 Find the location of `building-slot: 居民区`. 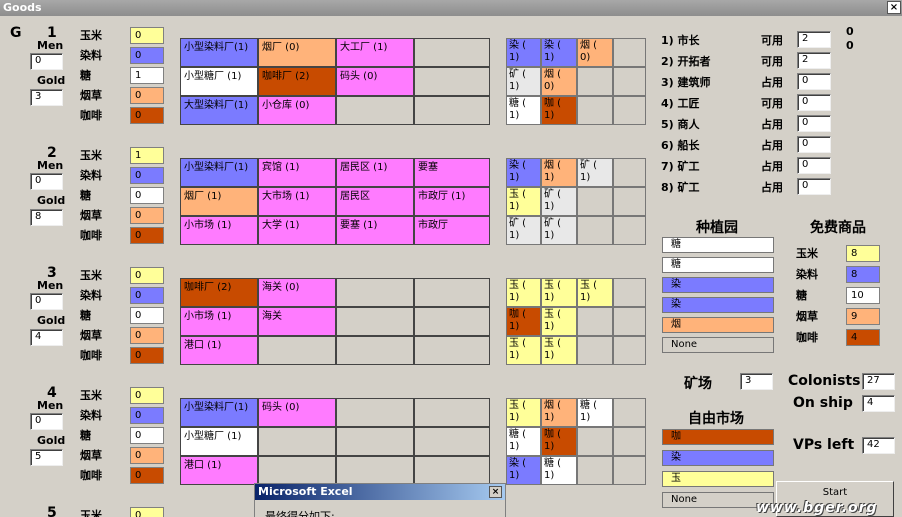

building-slot: 居民区 is located at coordinates (375, 201).